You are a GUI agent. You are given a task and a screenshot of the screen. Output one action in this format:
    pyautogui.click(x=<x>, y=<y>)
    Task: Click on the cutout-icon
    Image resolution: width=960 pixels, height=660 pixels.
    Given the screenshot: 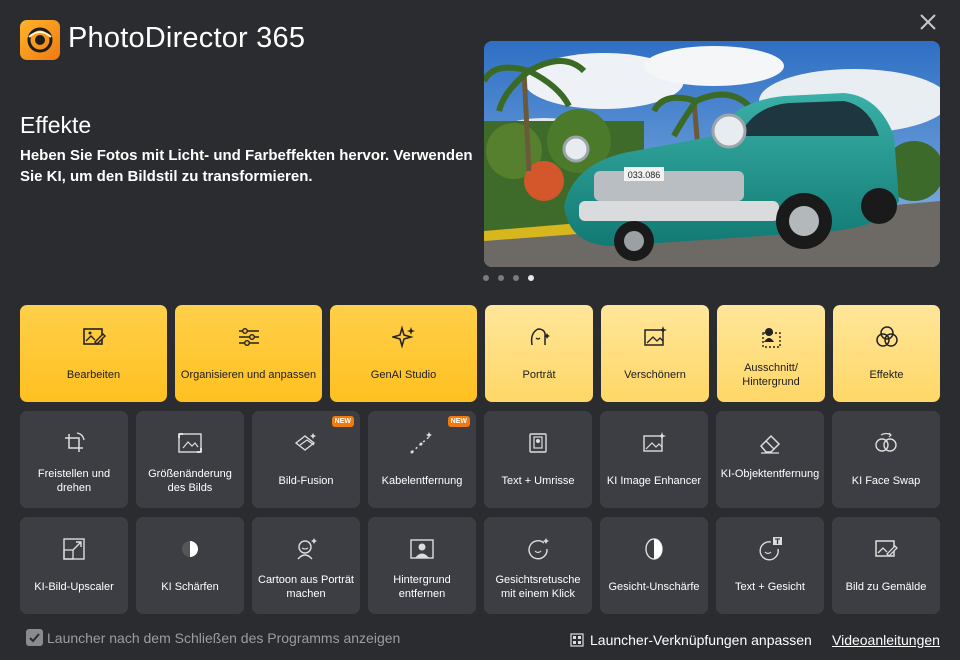 What is the action you would take?
    pyautogui.click(x=771, y=337)
    